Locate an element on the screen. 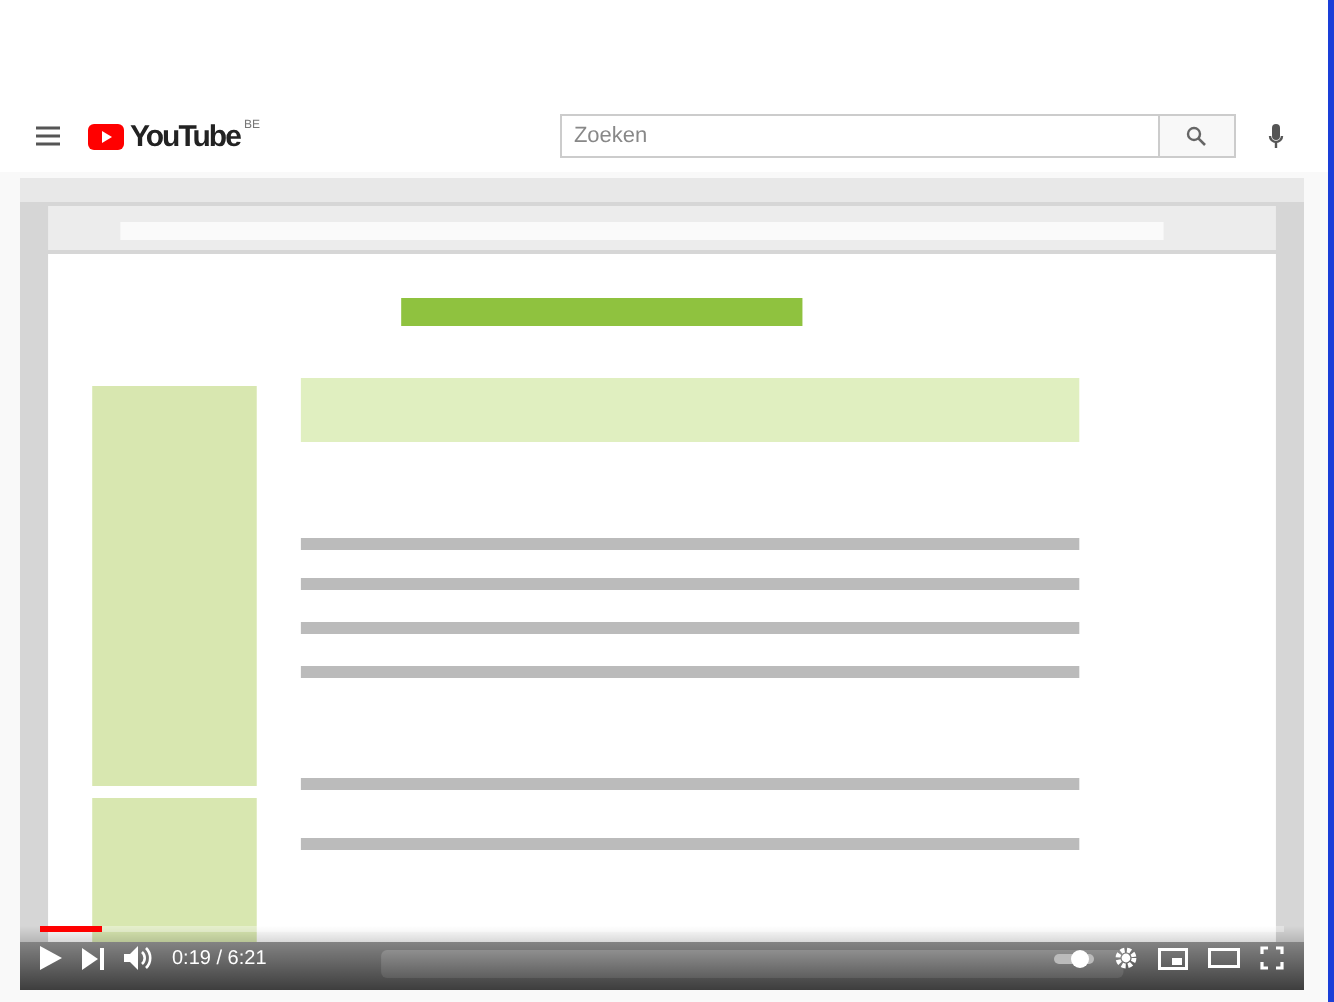  settings-icon is located at coordinates (1126, 958).